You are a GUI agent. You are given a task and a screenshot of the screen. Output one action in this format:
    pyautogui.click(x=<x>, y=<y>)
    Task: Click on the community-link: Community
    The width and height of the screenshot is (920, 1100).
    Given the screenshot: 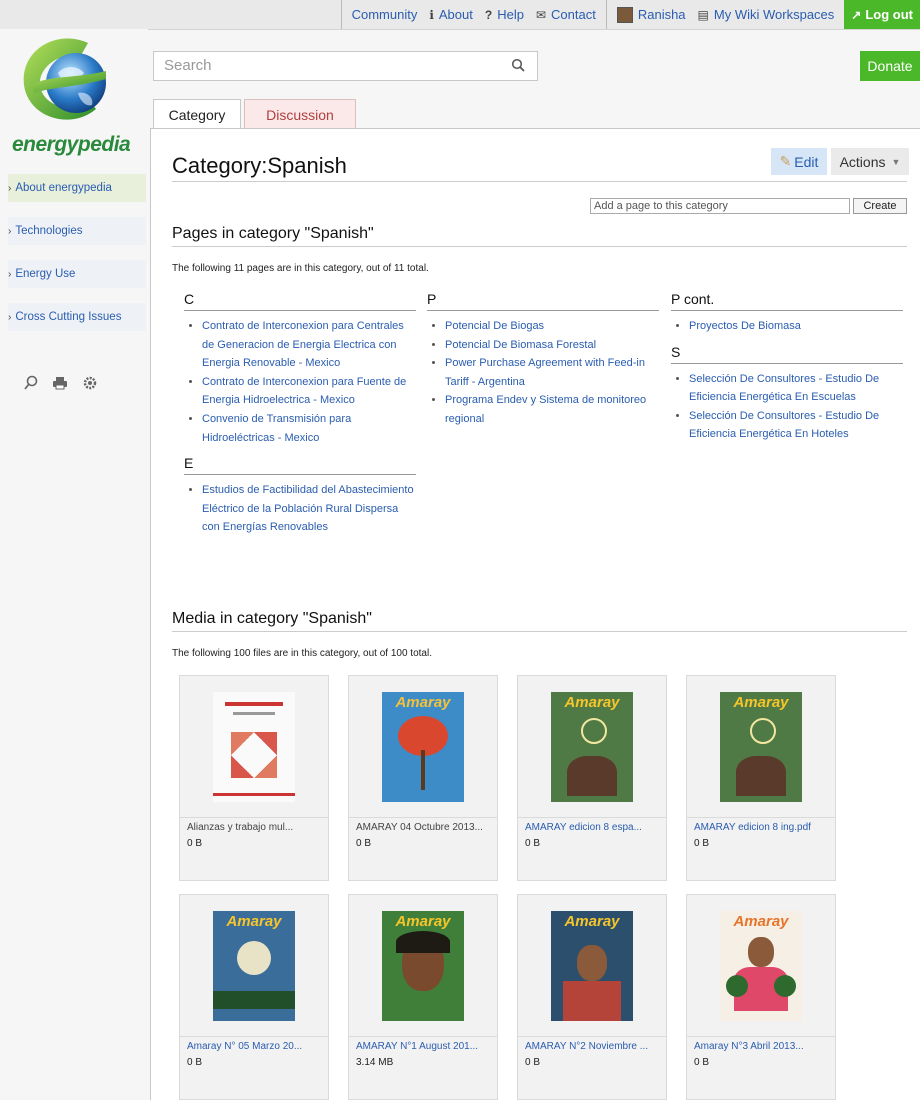 What is the action you would take?
    pyautogui.click(x=385, y=14)
    